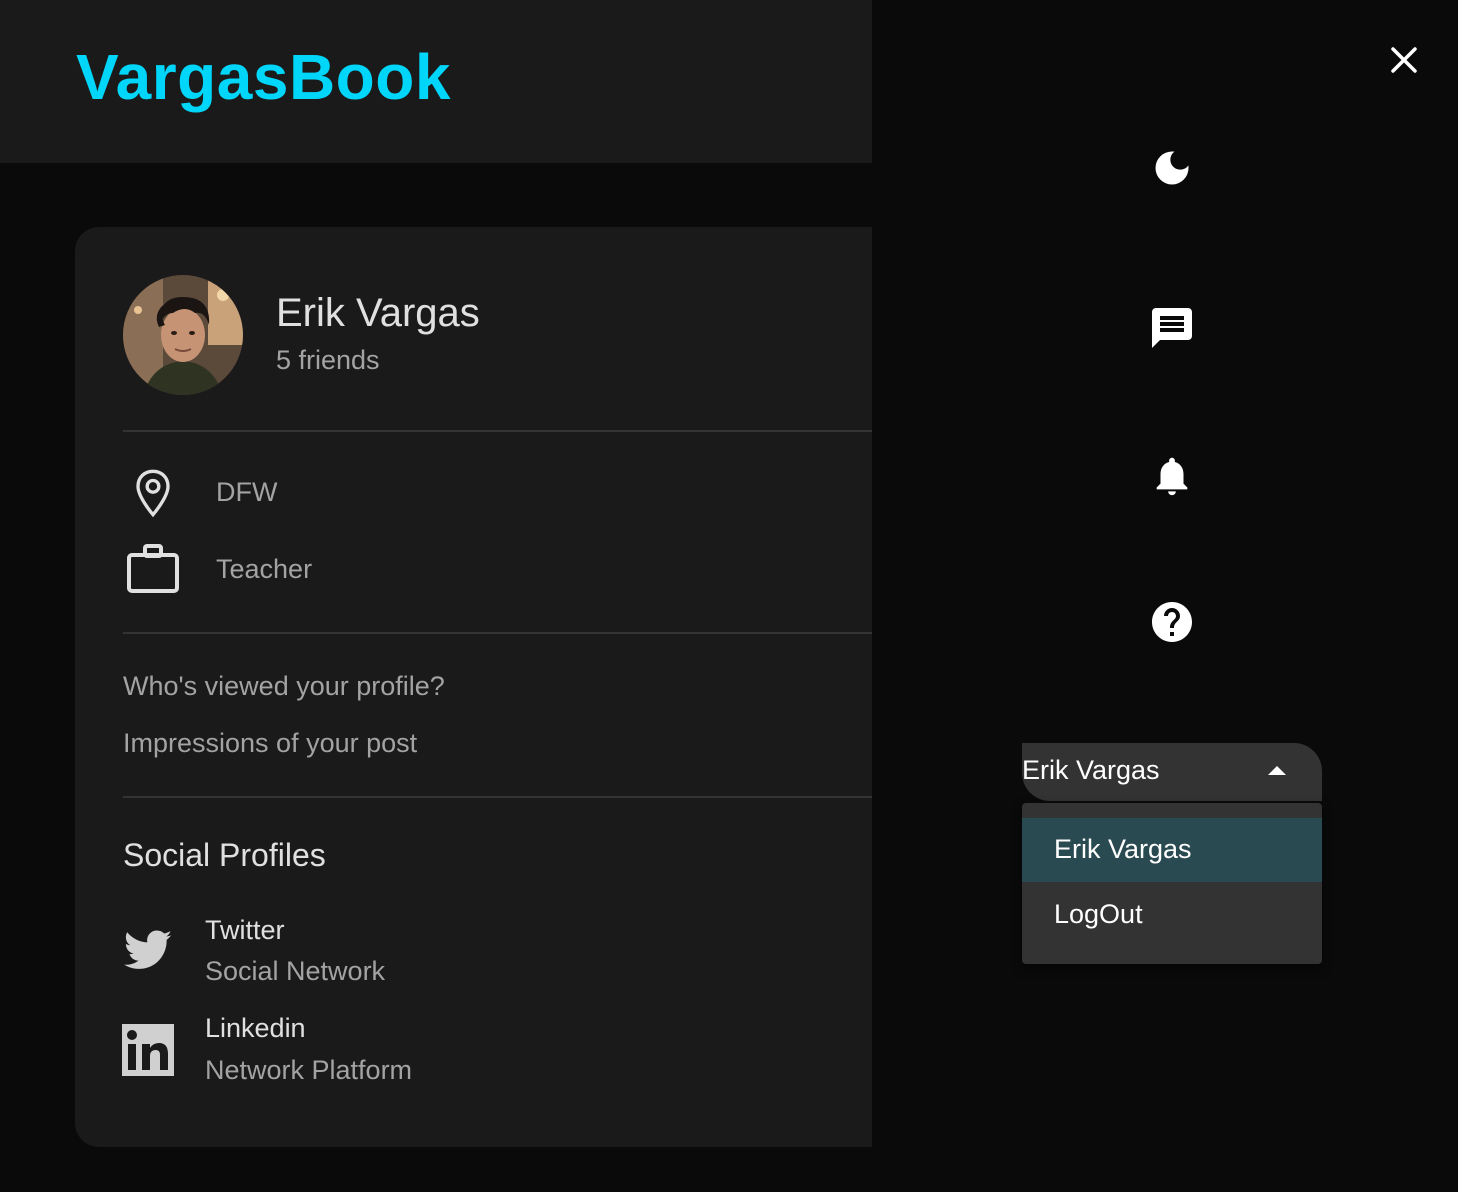 The width and height of the screenshot is (1458, 1192). What do you see at coordinates (245, 930) in the screenshot?
I see `social-item-twitter-name: Twitter` at bounding box center [245, 930].